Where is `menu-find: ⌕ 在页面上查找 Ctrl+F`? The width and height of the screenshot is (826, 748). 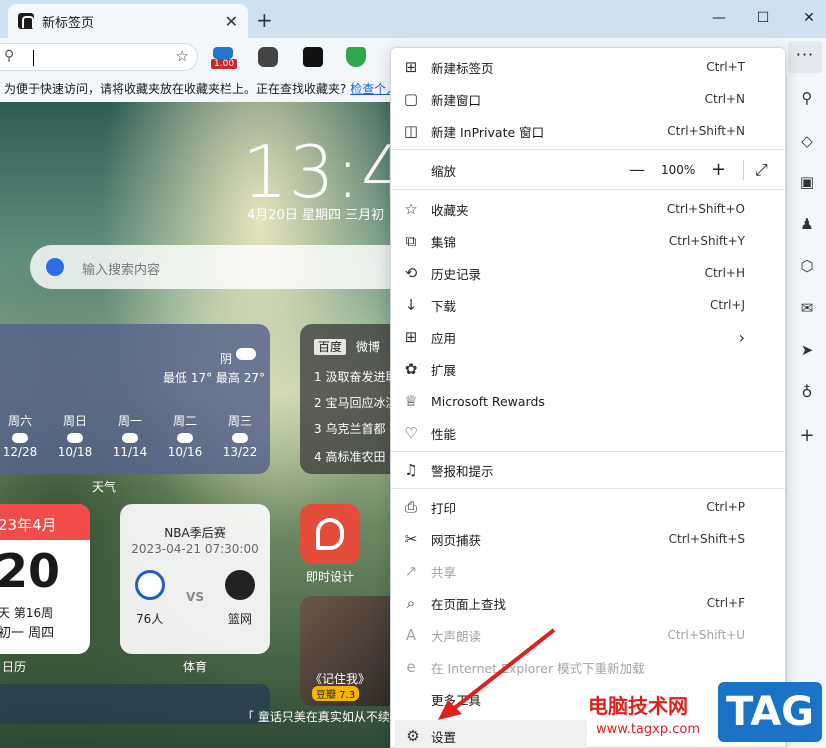
menu-find: ⌕ 在页面上查找 Ctrl+F is located at coordinates (588, 603).